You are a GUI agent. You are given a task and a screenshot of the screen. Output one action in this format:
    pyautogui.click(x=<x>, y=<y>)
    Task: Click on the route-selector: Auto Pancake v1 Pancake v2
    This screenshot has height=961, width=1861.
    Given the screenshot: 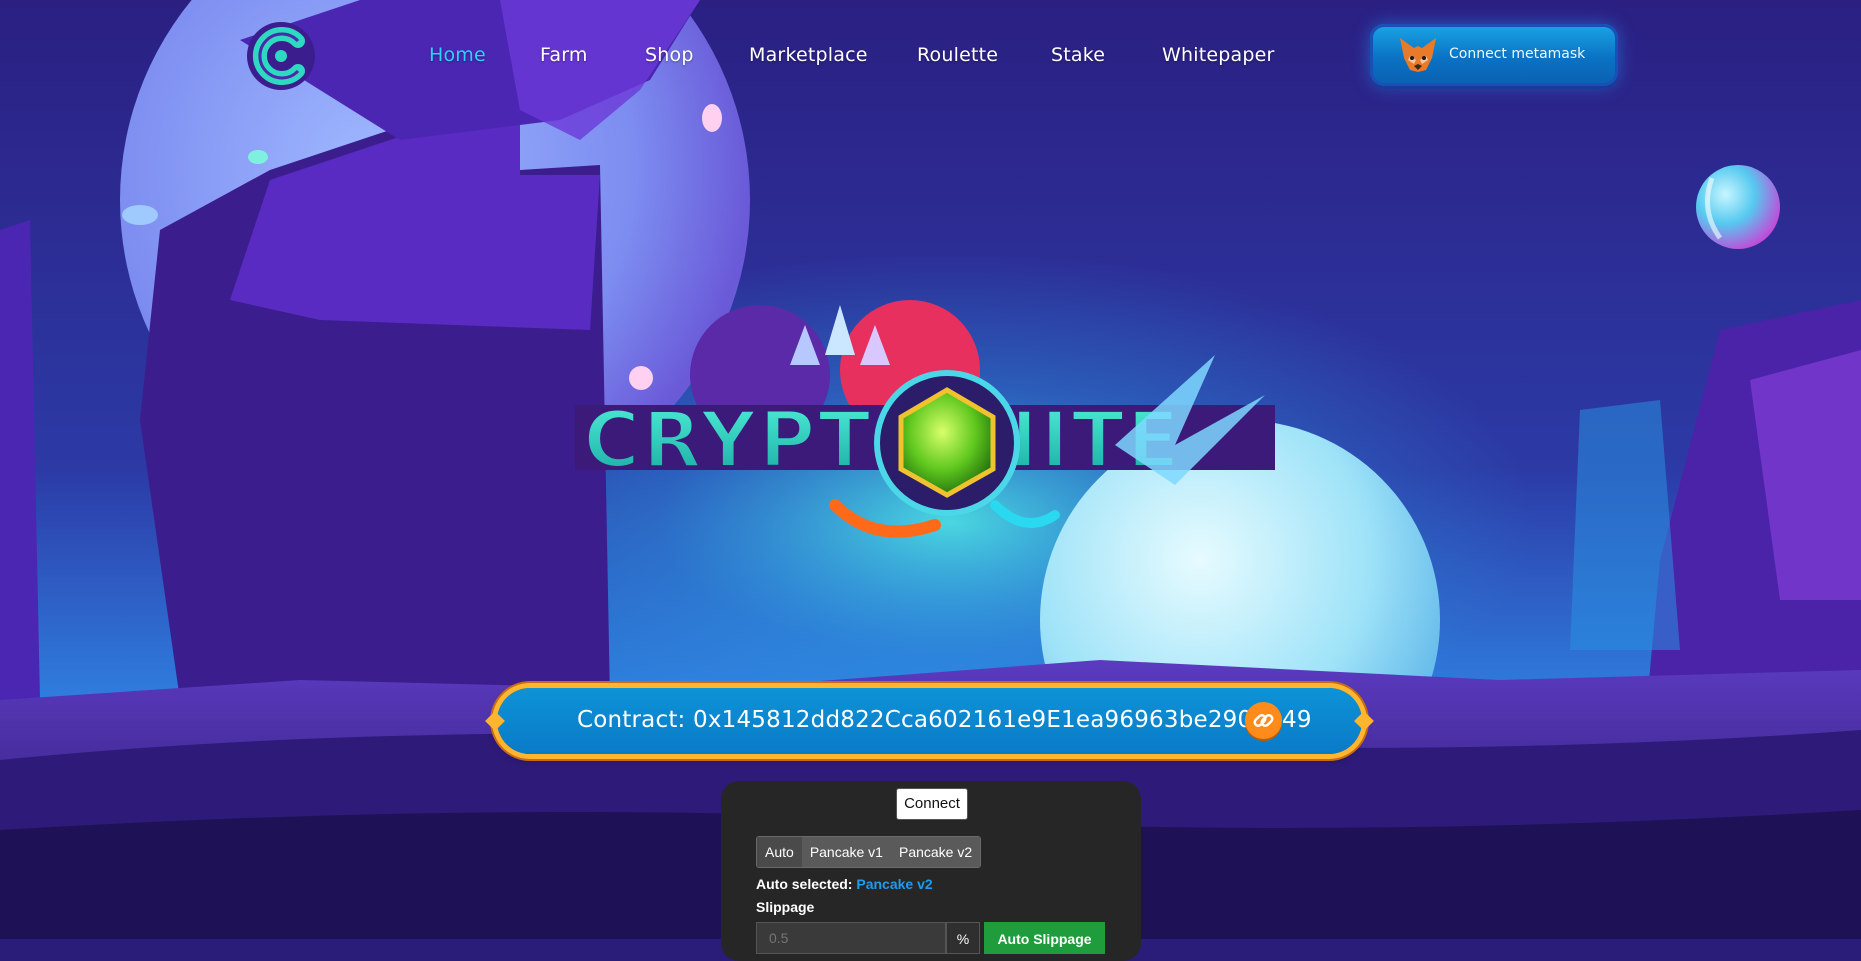 What is the action you would take?
    pyautogui.click(x=869, y=852)
    